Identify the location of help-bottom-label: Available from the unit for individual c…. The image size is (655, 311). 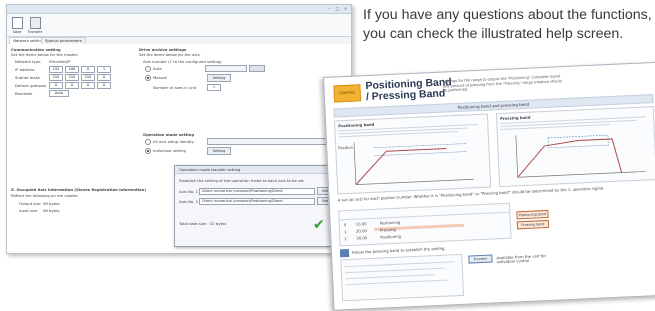
(521, 259).